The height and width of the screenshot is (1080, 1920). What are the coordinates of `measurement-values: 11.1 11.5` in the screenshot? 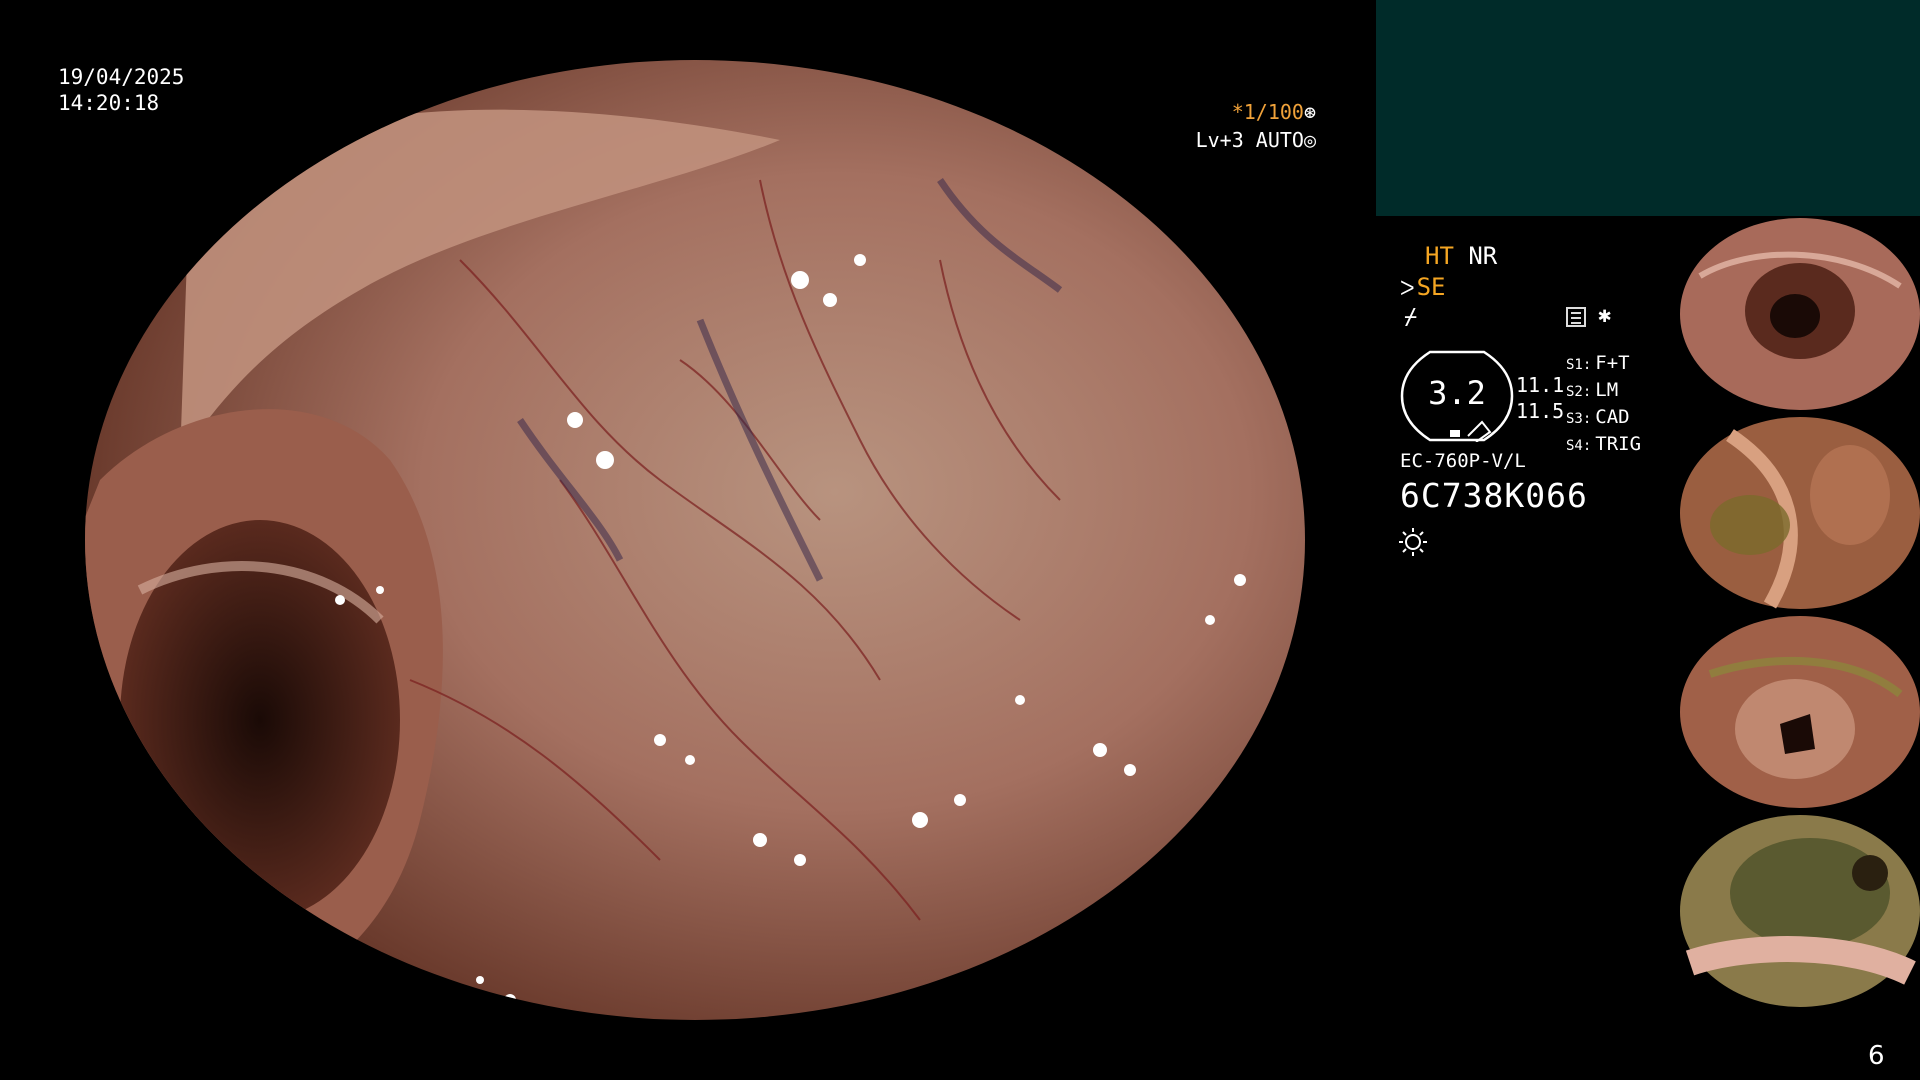 It's located at (1540, 398).